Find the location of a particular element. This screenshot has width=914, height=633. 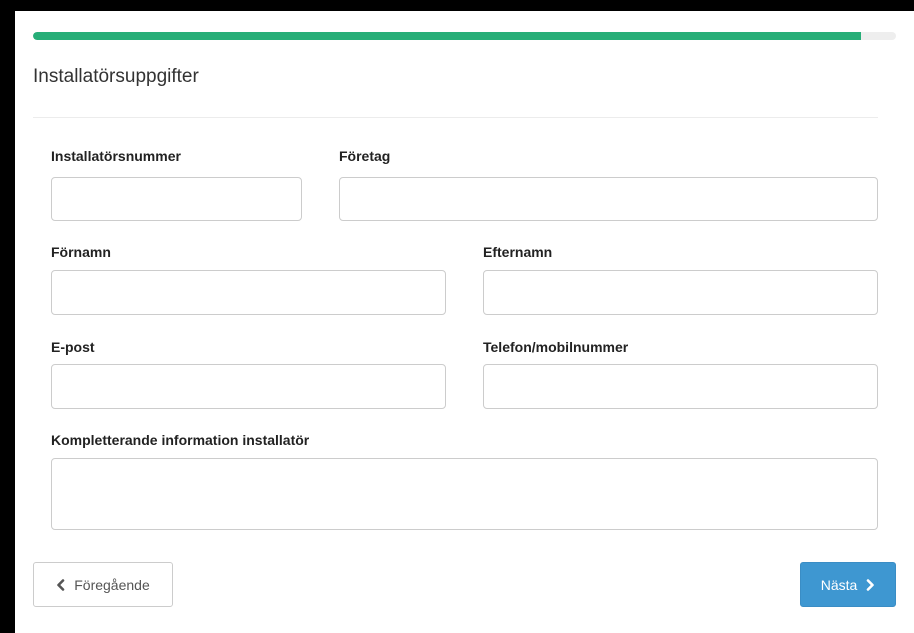

additional-info-label: Kompletterande information installatör is located at coordinates (180, 440).